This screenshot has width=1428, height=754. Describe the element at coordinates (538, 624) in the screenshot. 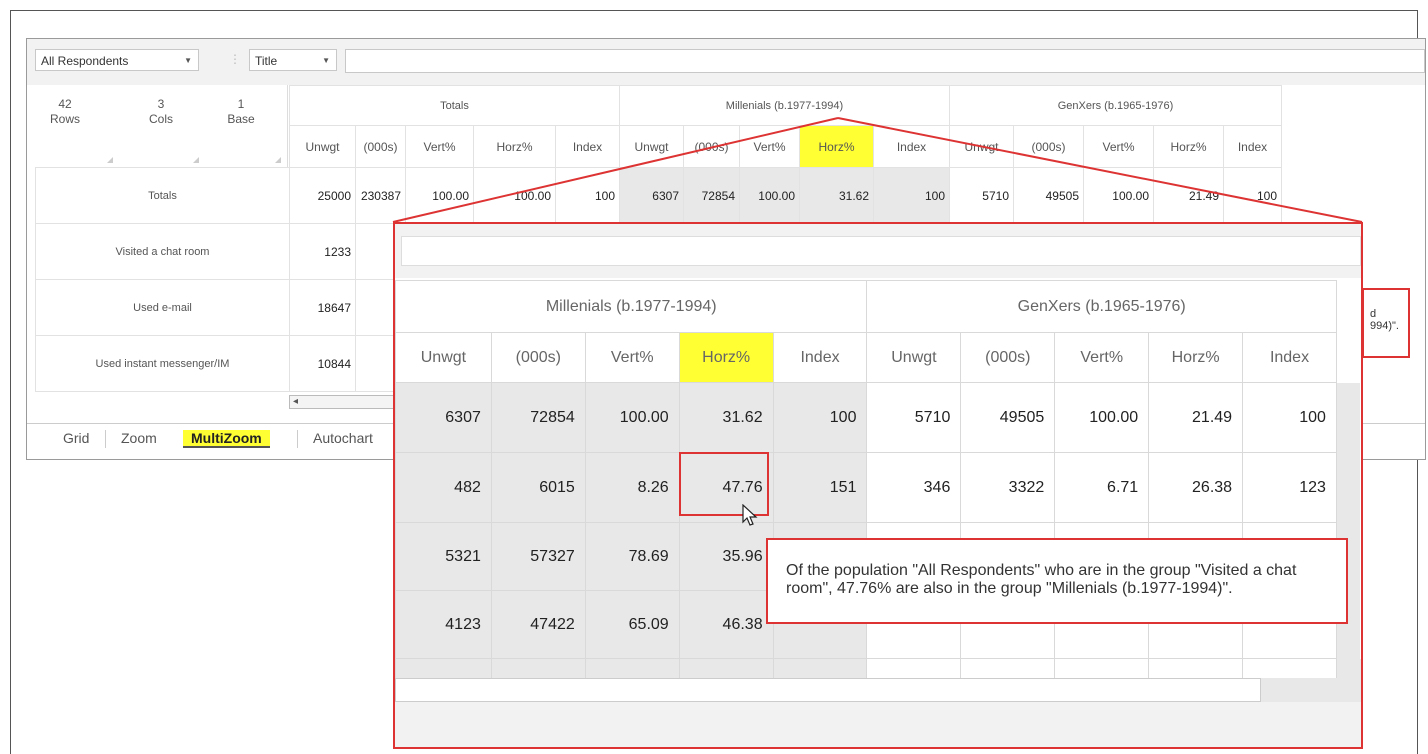

I see `table-cell: 47422` at that location.